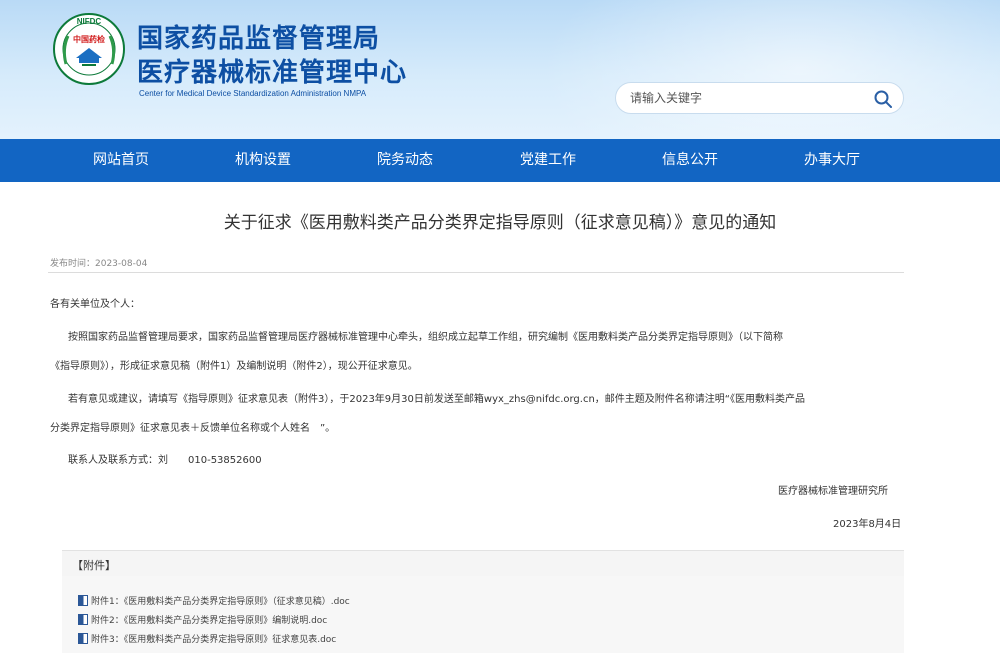 Image resolution: width=1000 pixels, height=653 pixels. What do you see at coordinates (94, 565) in the screenshot?
I see `attachments-heading: 【附件】` at bounding box center [94, 565].